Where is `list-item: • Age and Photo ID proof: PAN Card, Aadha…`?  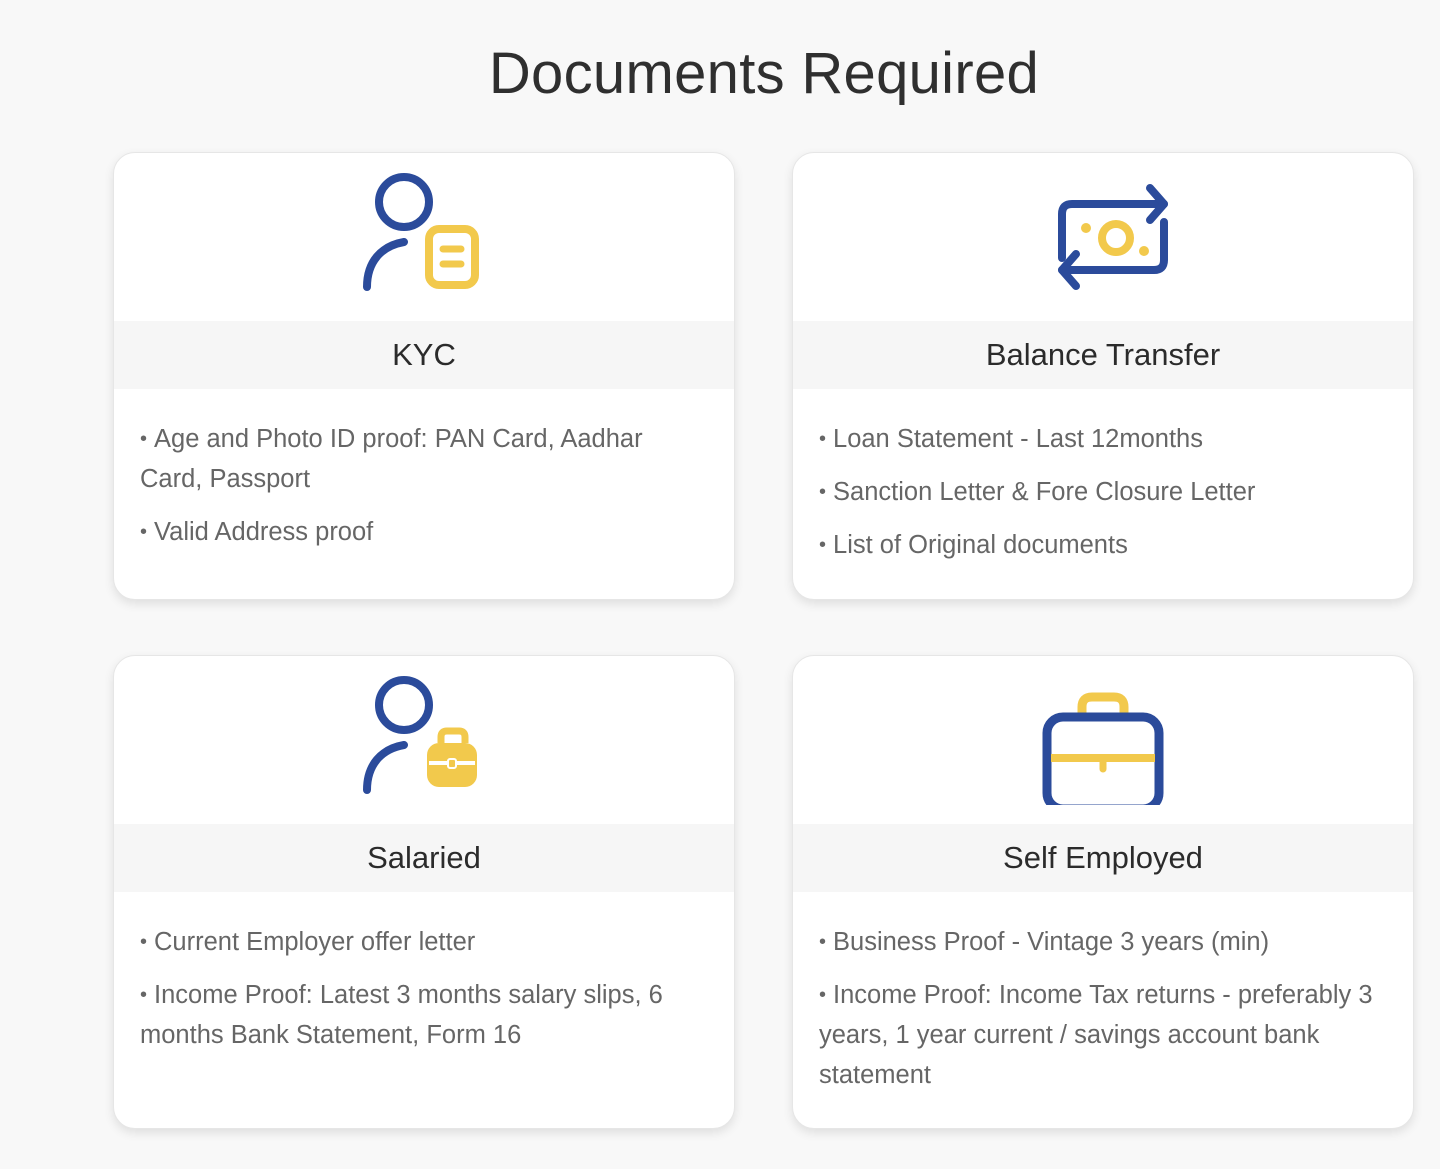 list-item: • Age and Photo ID proof: PAN Card, Aadha… is located at coordinates (424, 459).